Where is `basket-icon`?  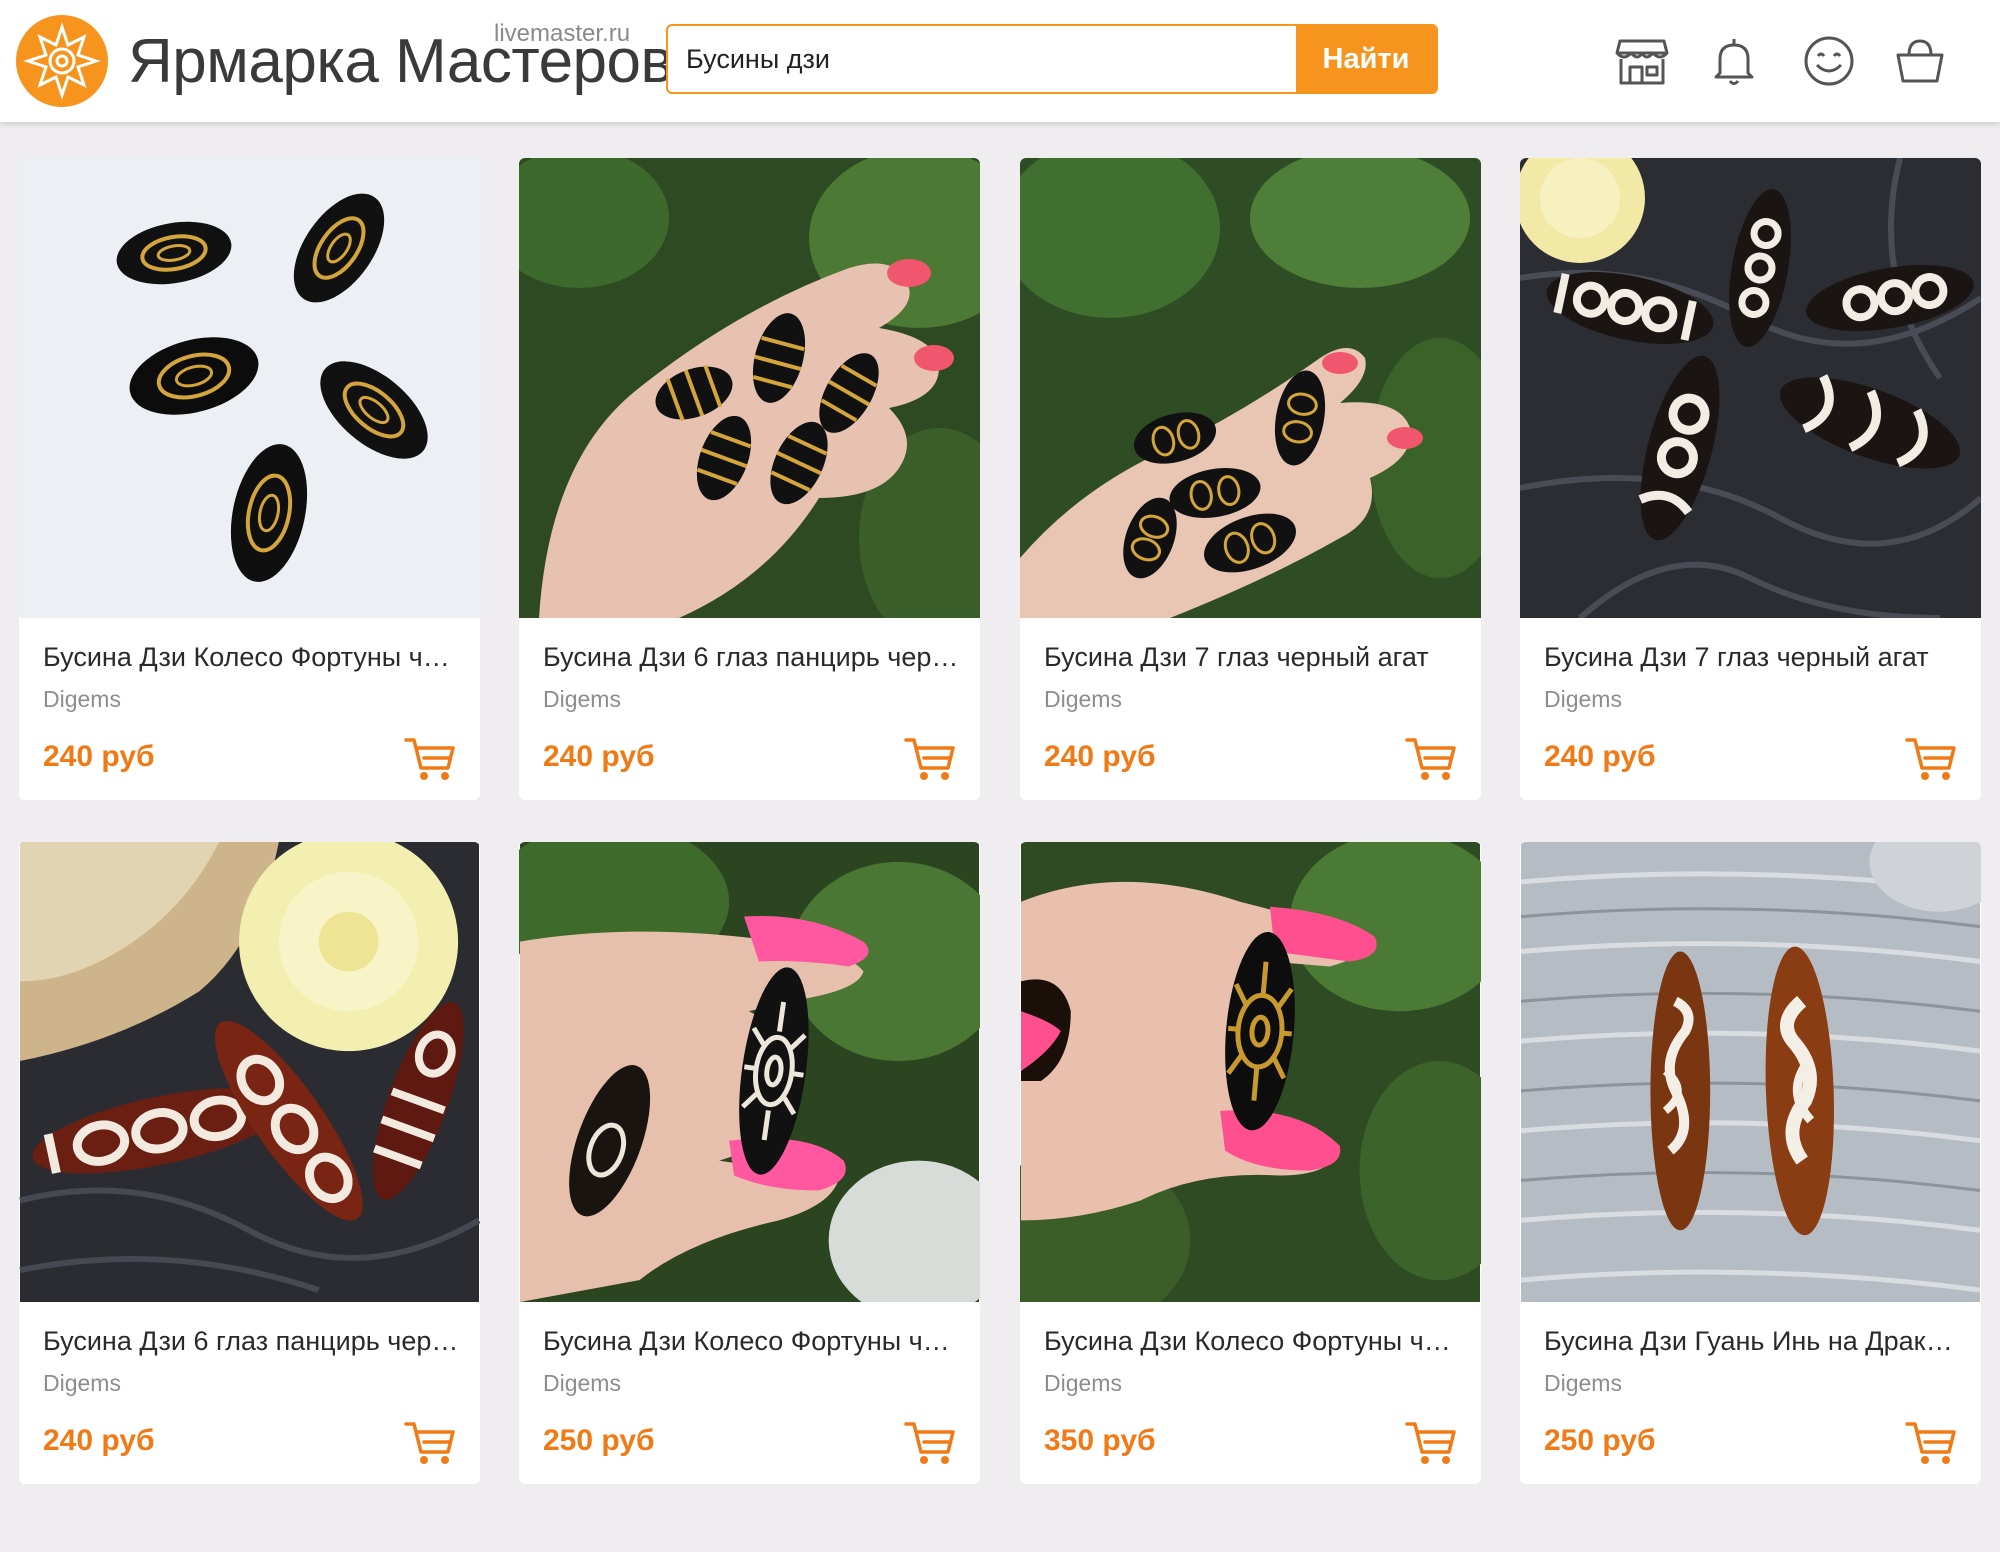
basket-icon is located at coordinates (1920, 61).